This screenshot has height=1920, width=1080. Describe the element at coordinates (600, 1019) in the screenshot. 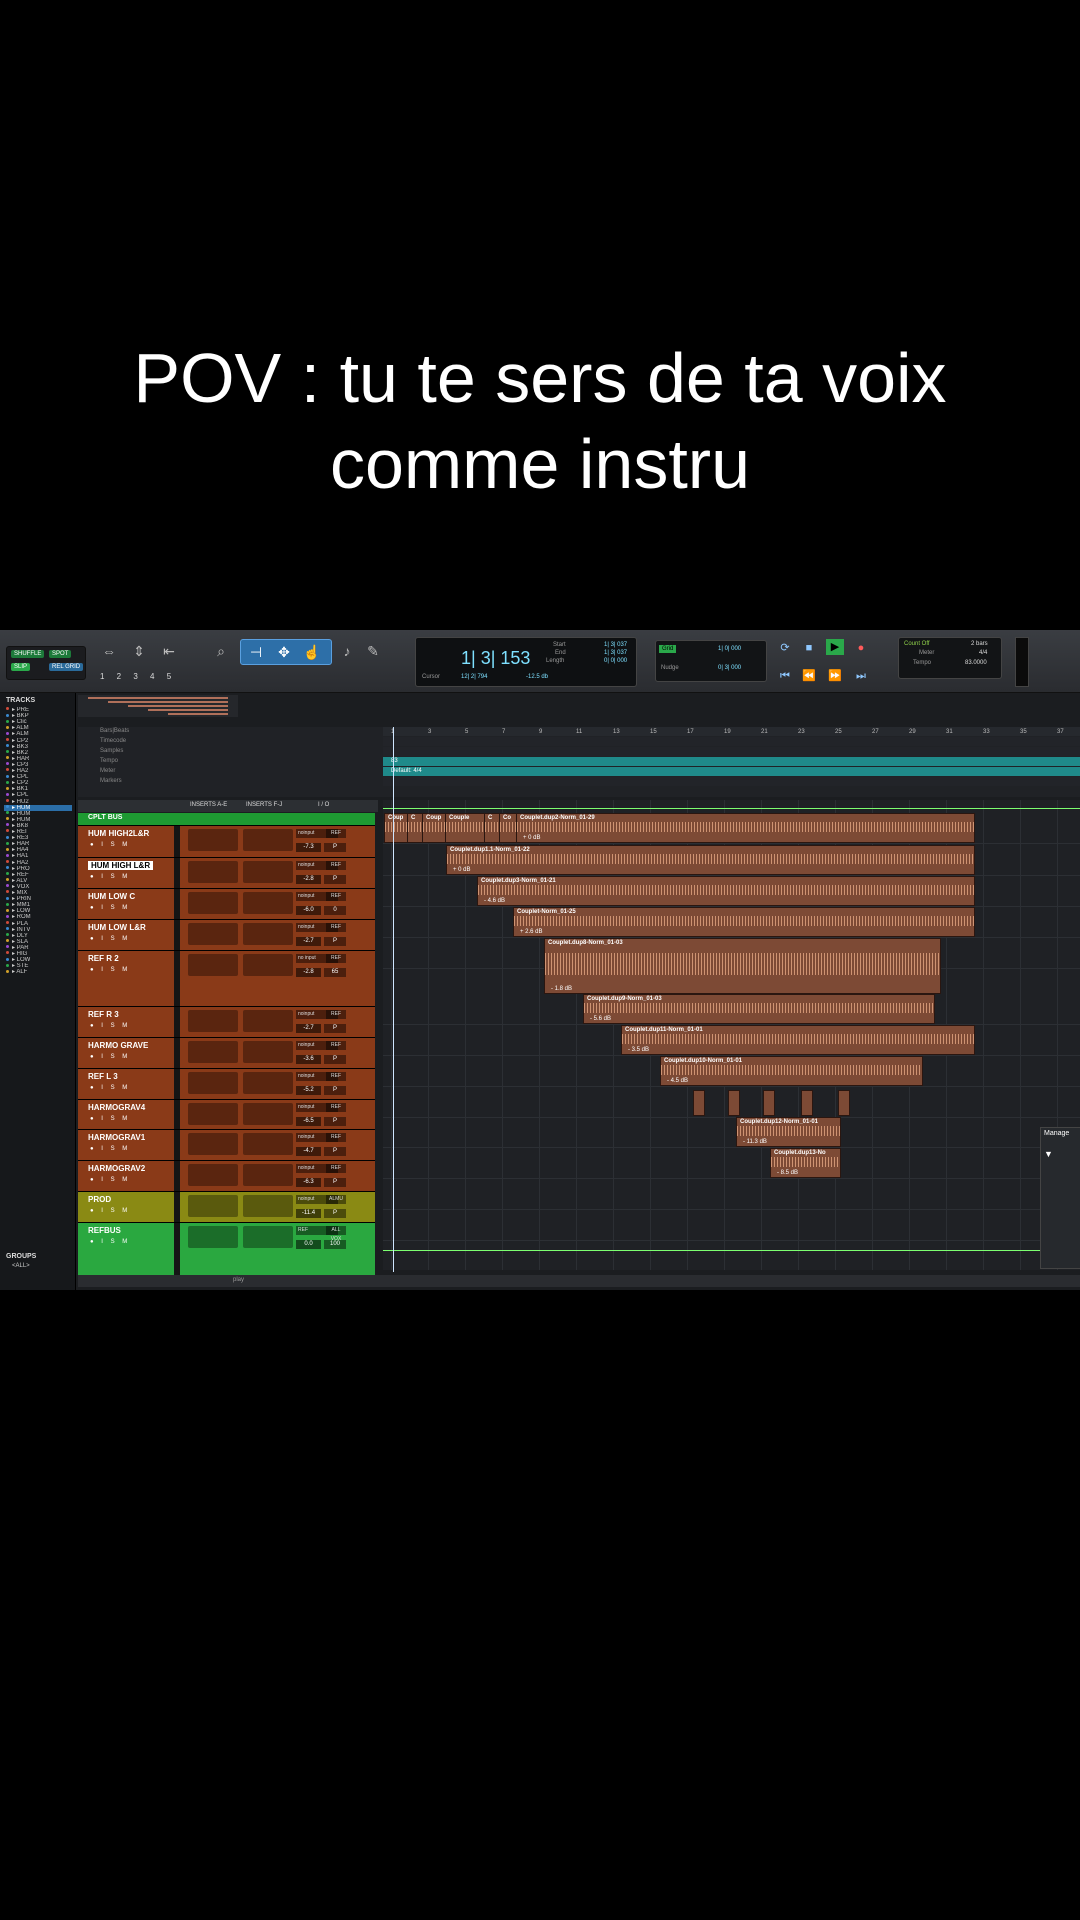

I see `clip-gain: - 5.6 dB` at that location.